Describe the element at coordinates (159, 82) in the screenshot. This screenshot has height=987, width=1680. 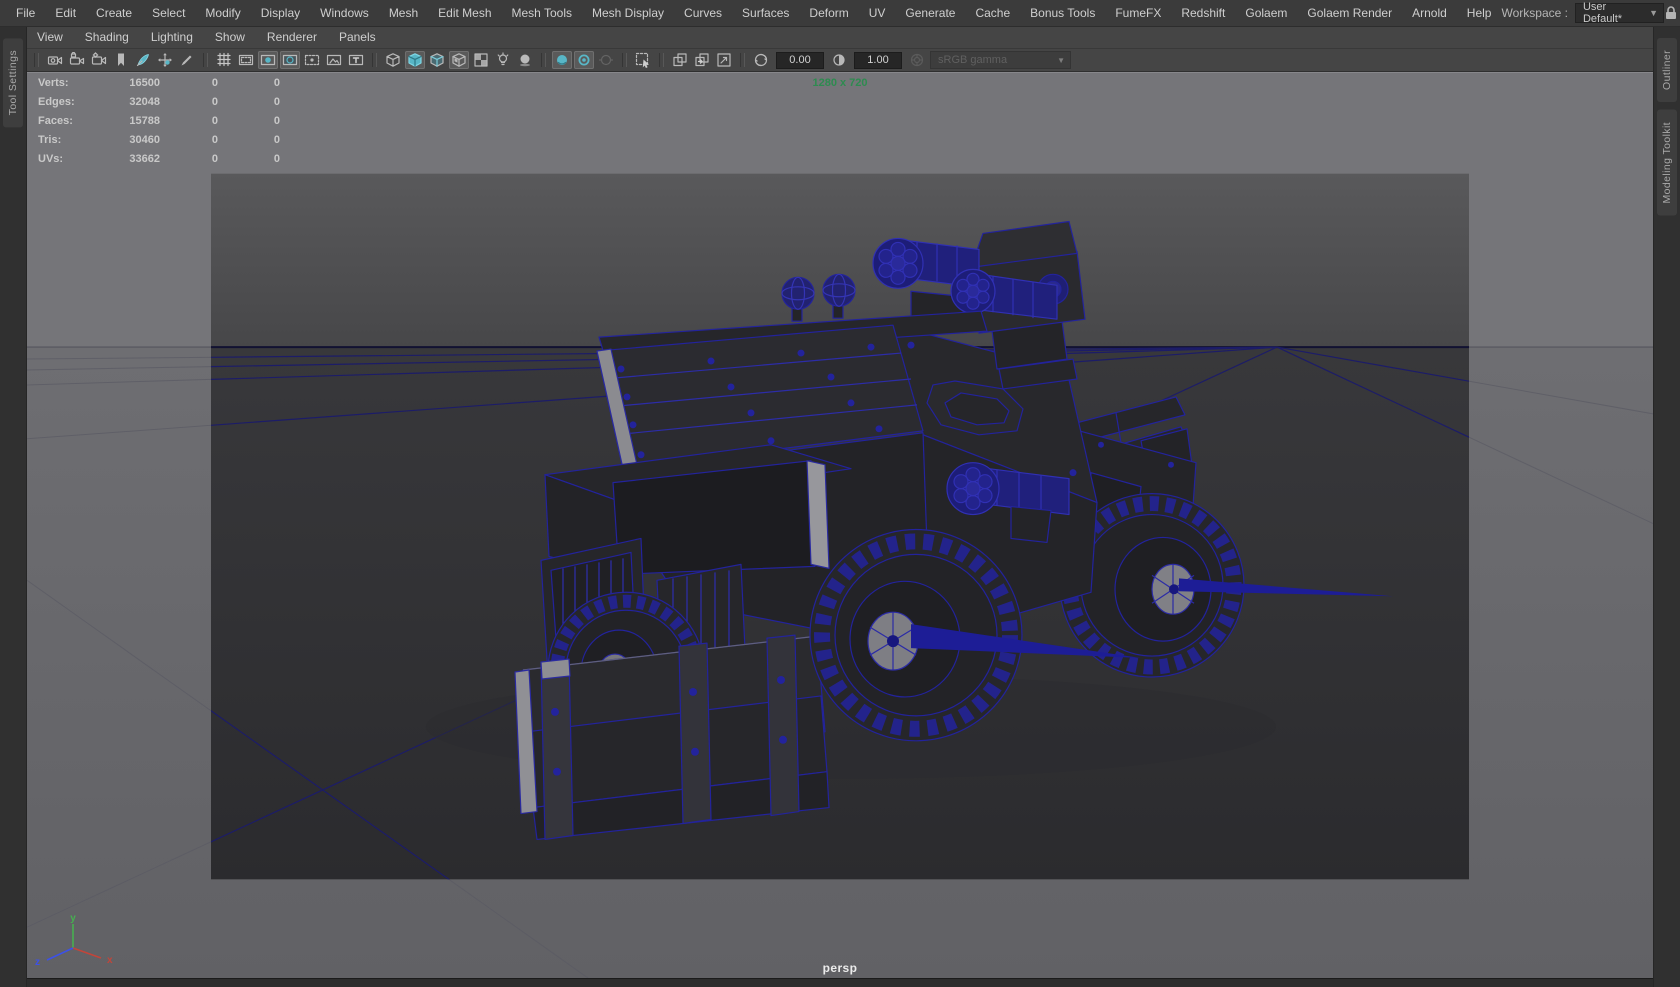
I see `hud-row-verts-: Verts: 16500 0 0` at that location.